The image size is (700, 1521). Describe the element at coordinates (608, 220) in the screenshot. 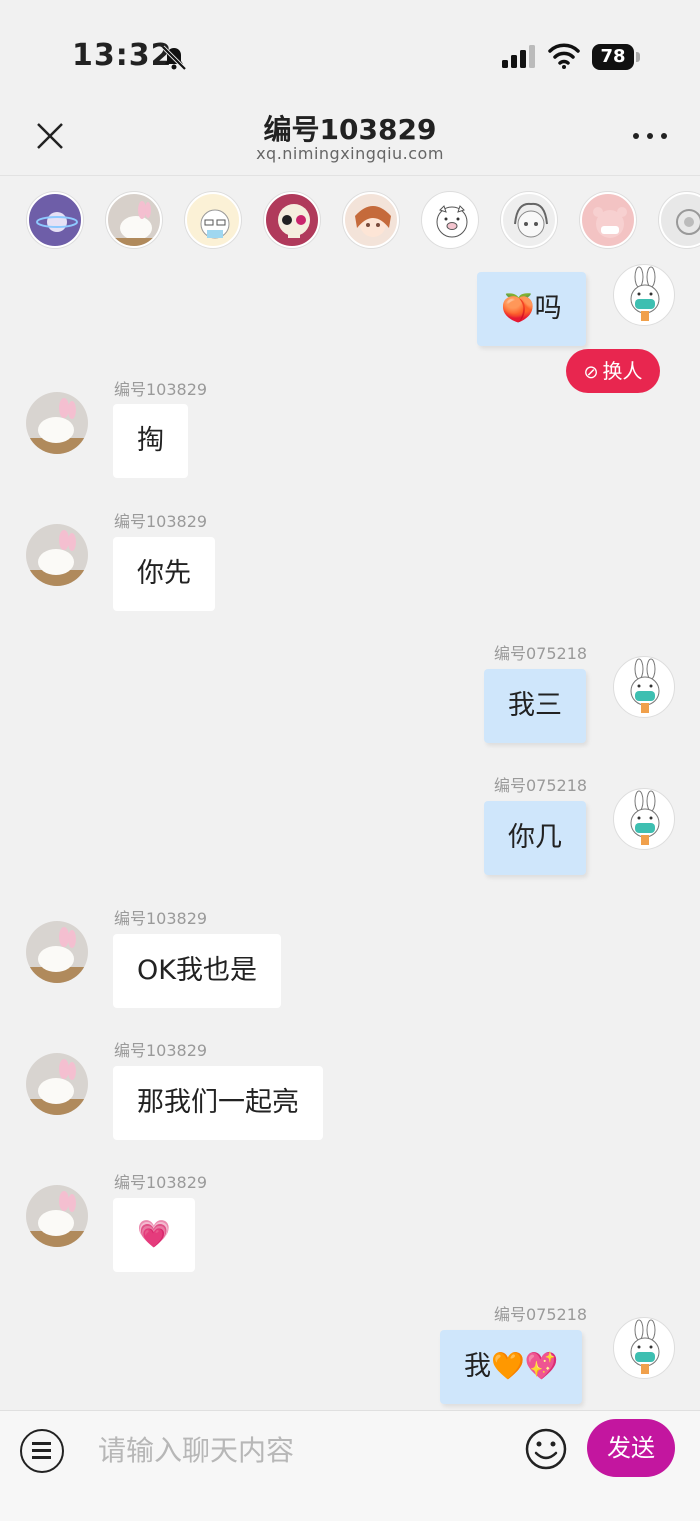

I see `pink-bear-avatar` at that location.